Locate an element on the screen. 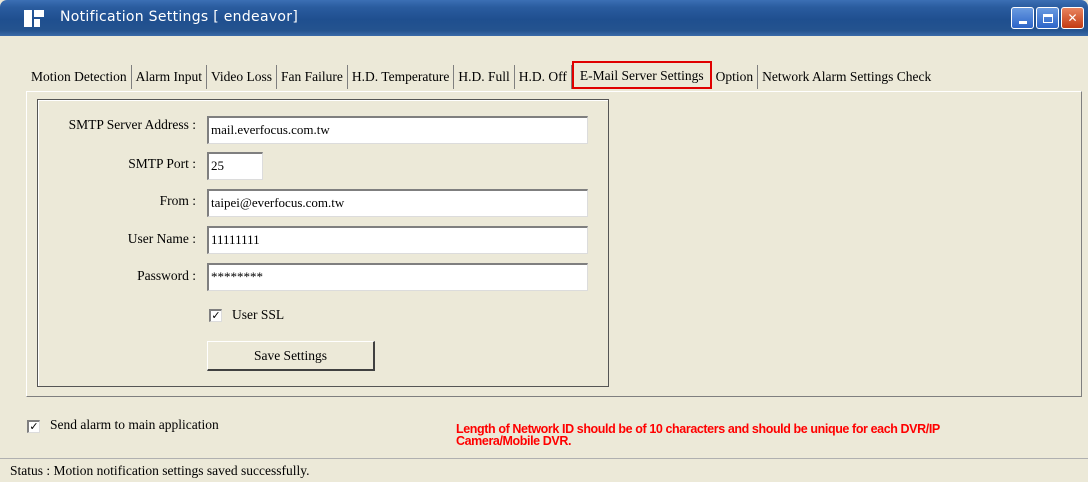 This screenshot has height=482, width=1088. save-settings-button: Save Settings is located at coordinates (291, 356).